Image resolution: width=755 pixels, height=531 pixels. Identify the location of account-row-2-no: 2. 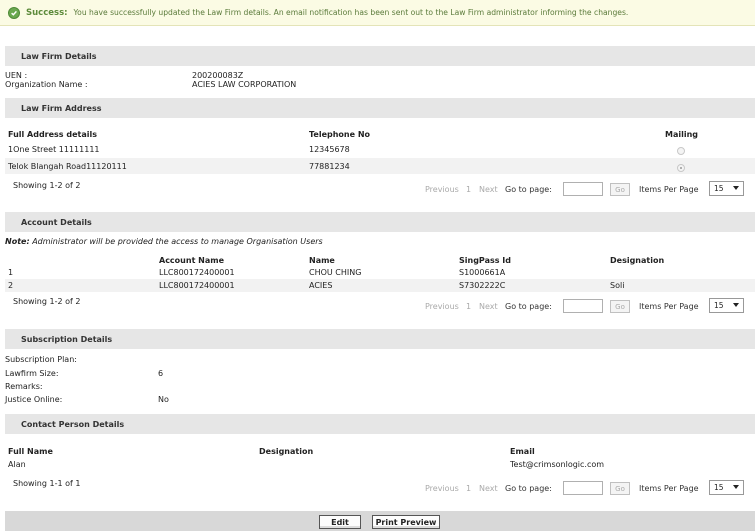
(11, 285).